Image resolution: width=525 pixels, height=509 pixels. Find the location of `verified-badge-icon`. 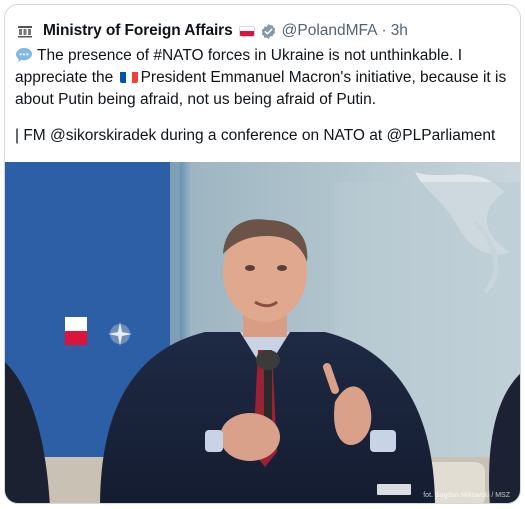

verified-badge-icon is located at coordinates (268, 31).